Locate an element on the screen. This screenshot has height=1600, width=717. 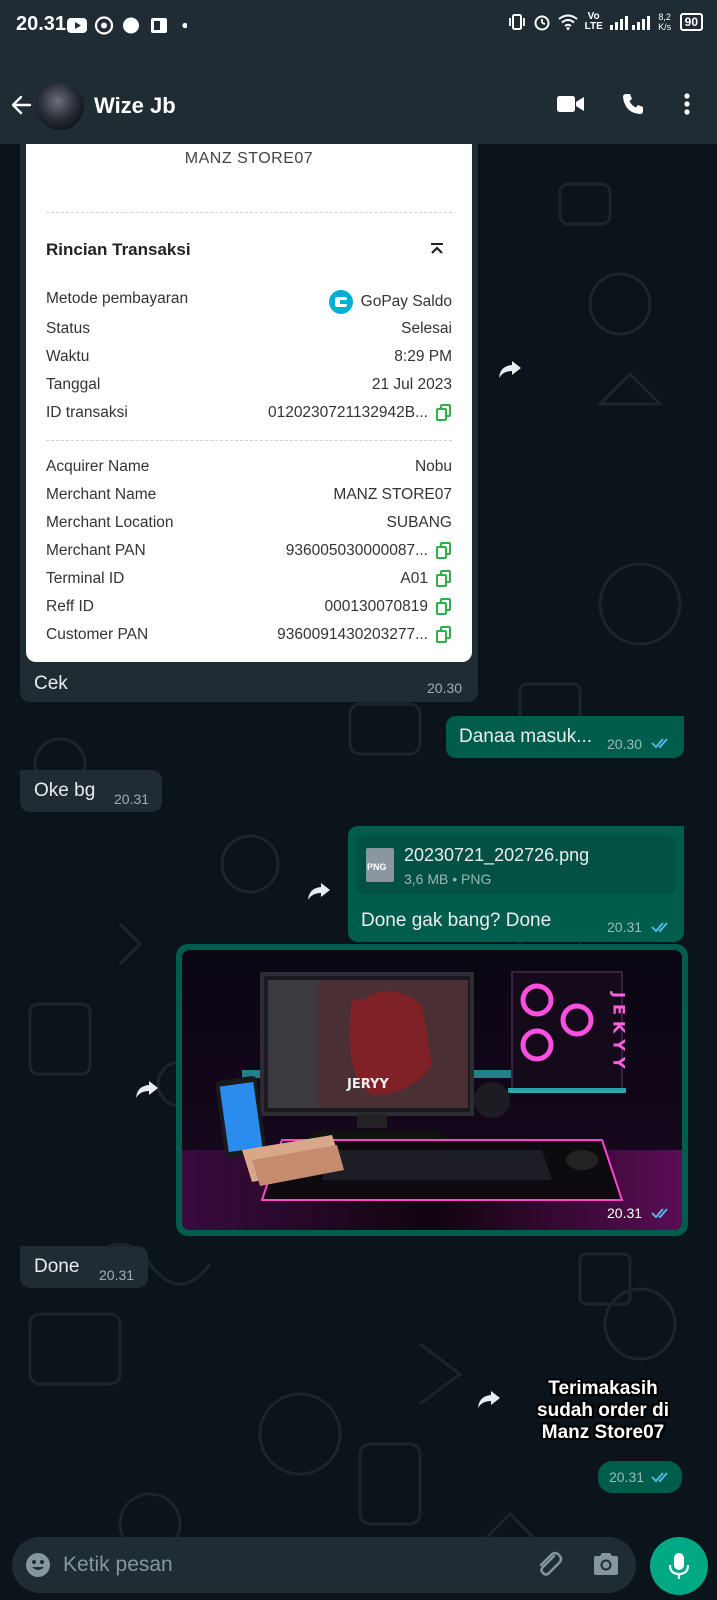
sticker-line: sudah order di is located at coordinates (603, 1410).